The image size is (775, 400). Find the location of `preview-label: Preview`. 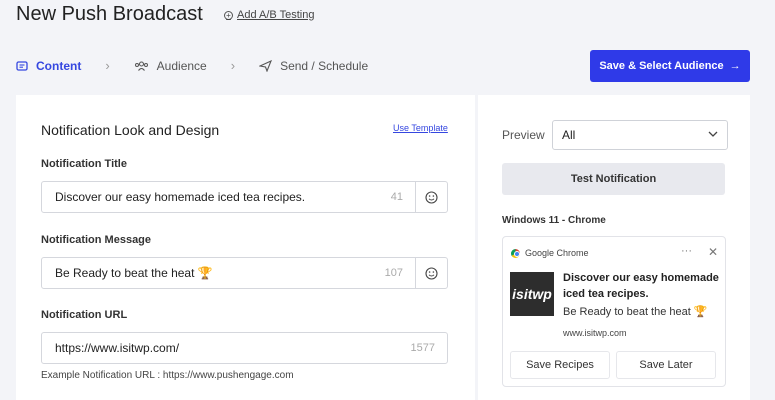

preview-label: Preview is located at coordinates (523, 135).